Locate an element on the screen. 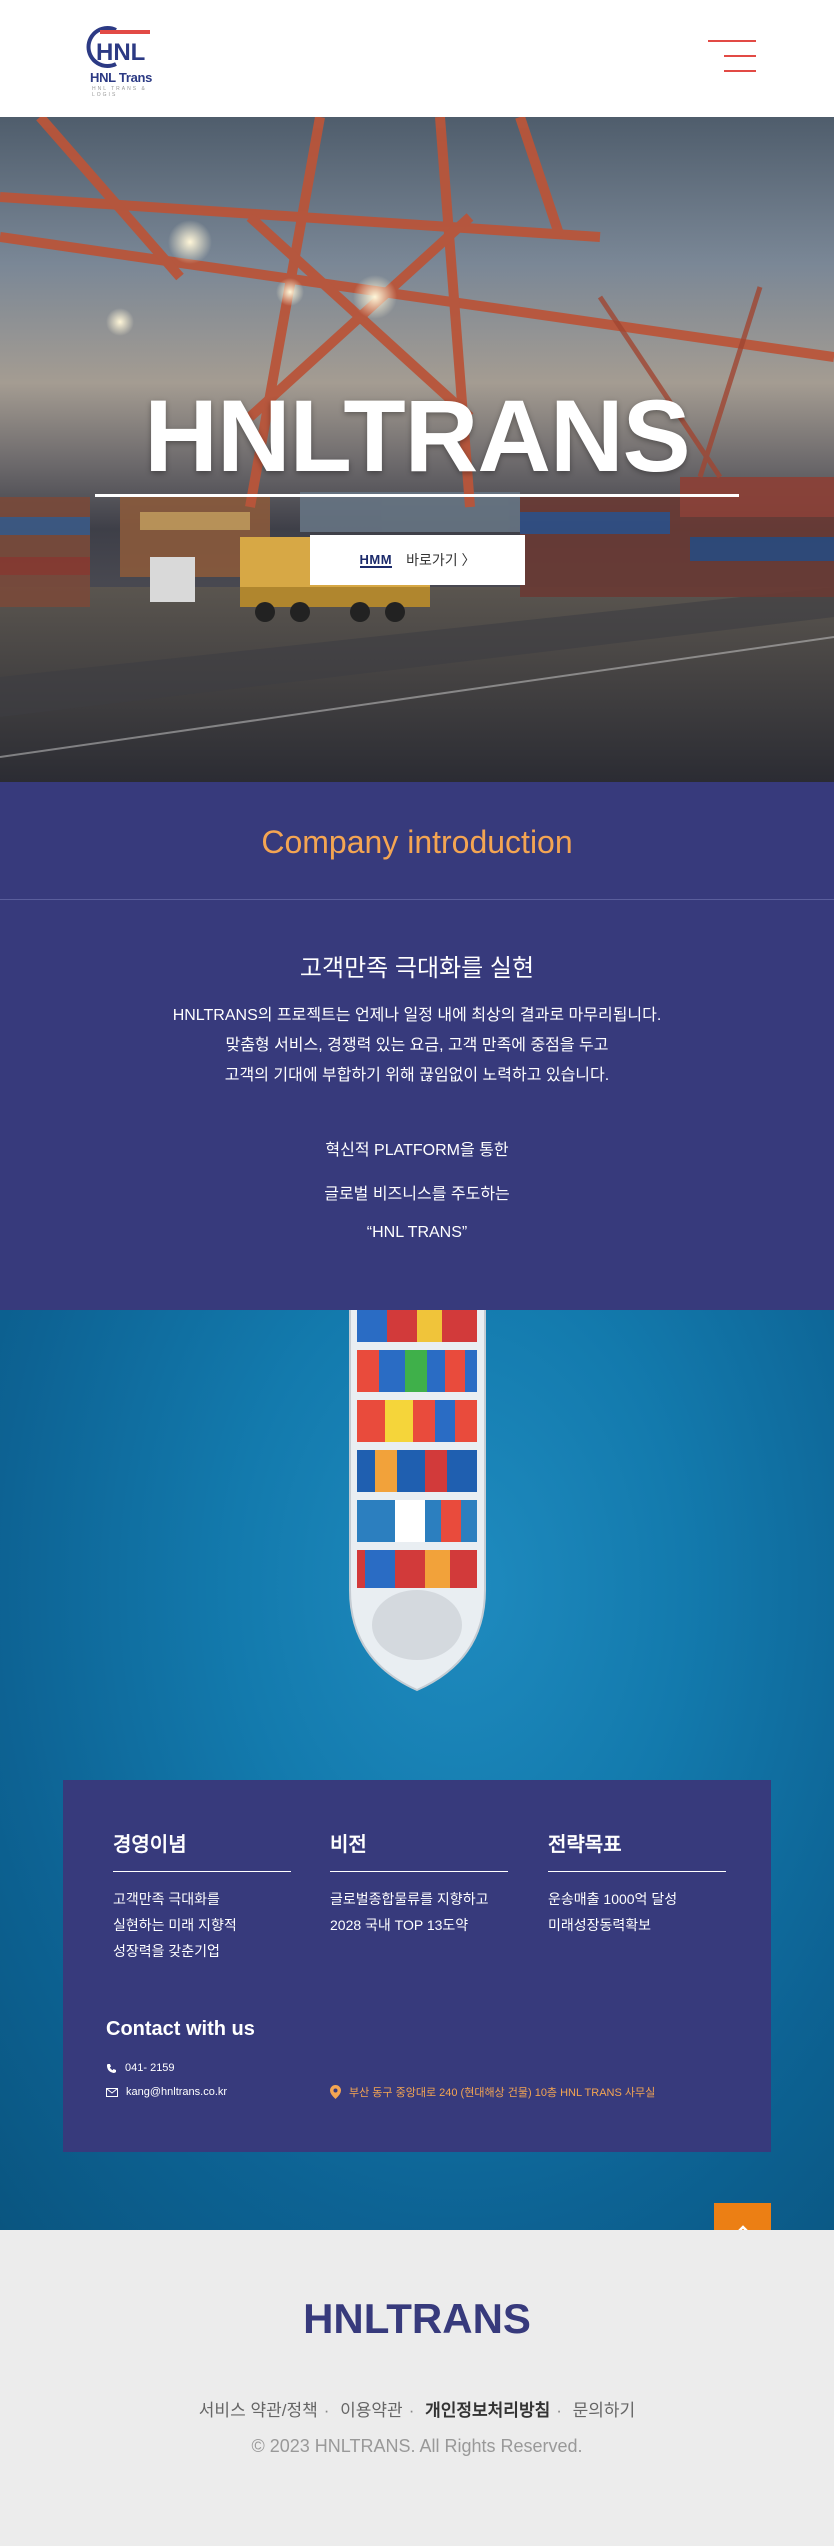  footer-logo: HNLTRANS is located at coordinates (417, 2318).